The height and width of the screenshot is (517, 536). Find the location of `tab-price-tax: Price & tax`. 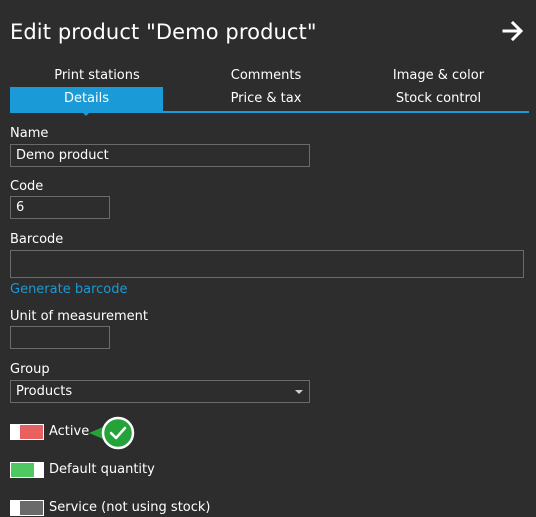

tab-price-tax: Price & tax is located at coordinates (266, 99).